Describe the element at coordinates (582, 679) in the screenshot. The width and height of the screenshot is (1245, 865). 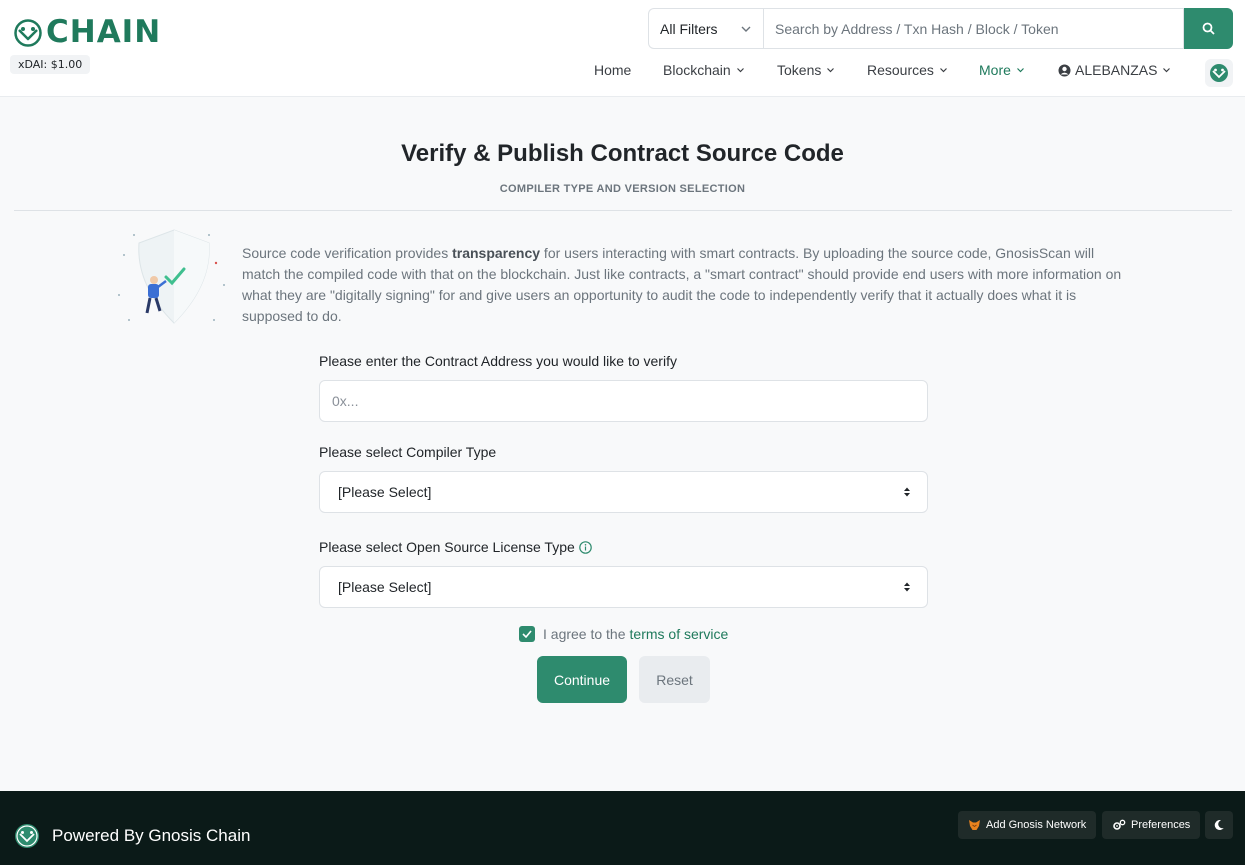
I see `continue-button: Continue` at that location.